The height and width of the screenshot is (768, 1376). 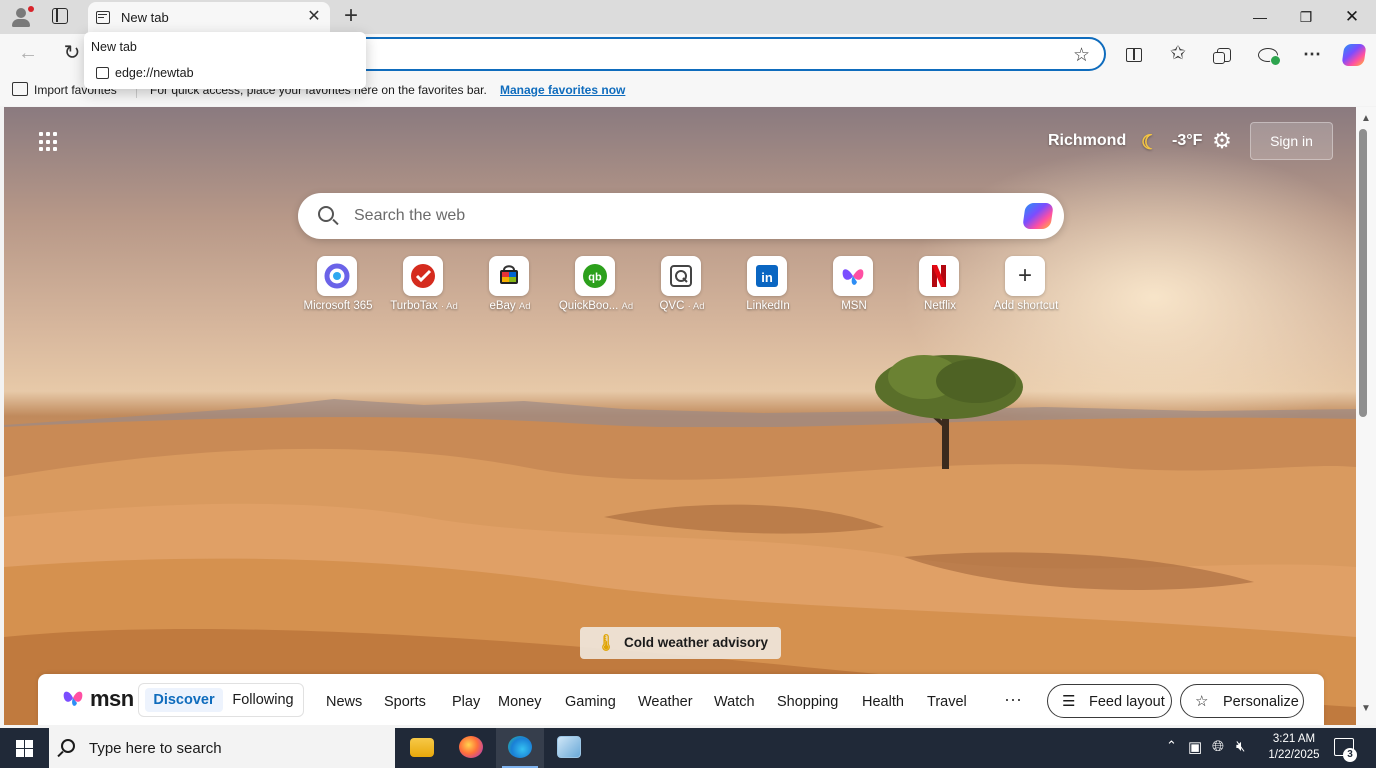 I want to click on personalize-label: Personalize, so click(x=1261, y=702).